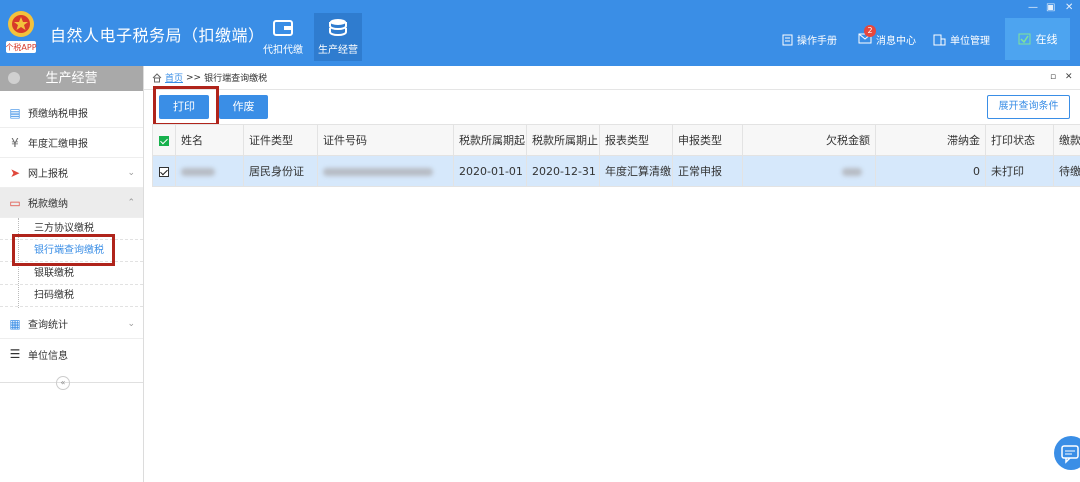 The width and height of the screenshot is (1080, 482). What do you see at coordinates (157, 77) in the screenshot?
I see `home-icon` at bounding box center [157, 77].